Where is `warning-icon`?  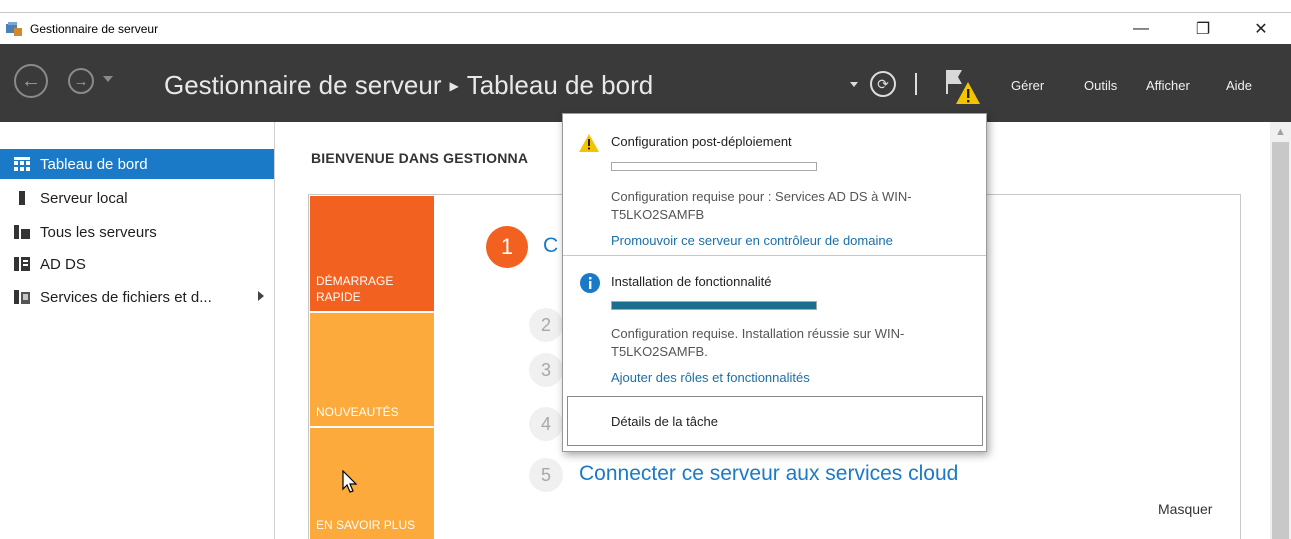
warning-icon is located at coordinates (589, 143).